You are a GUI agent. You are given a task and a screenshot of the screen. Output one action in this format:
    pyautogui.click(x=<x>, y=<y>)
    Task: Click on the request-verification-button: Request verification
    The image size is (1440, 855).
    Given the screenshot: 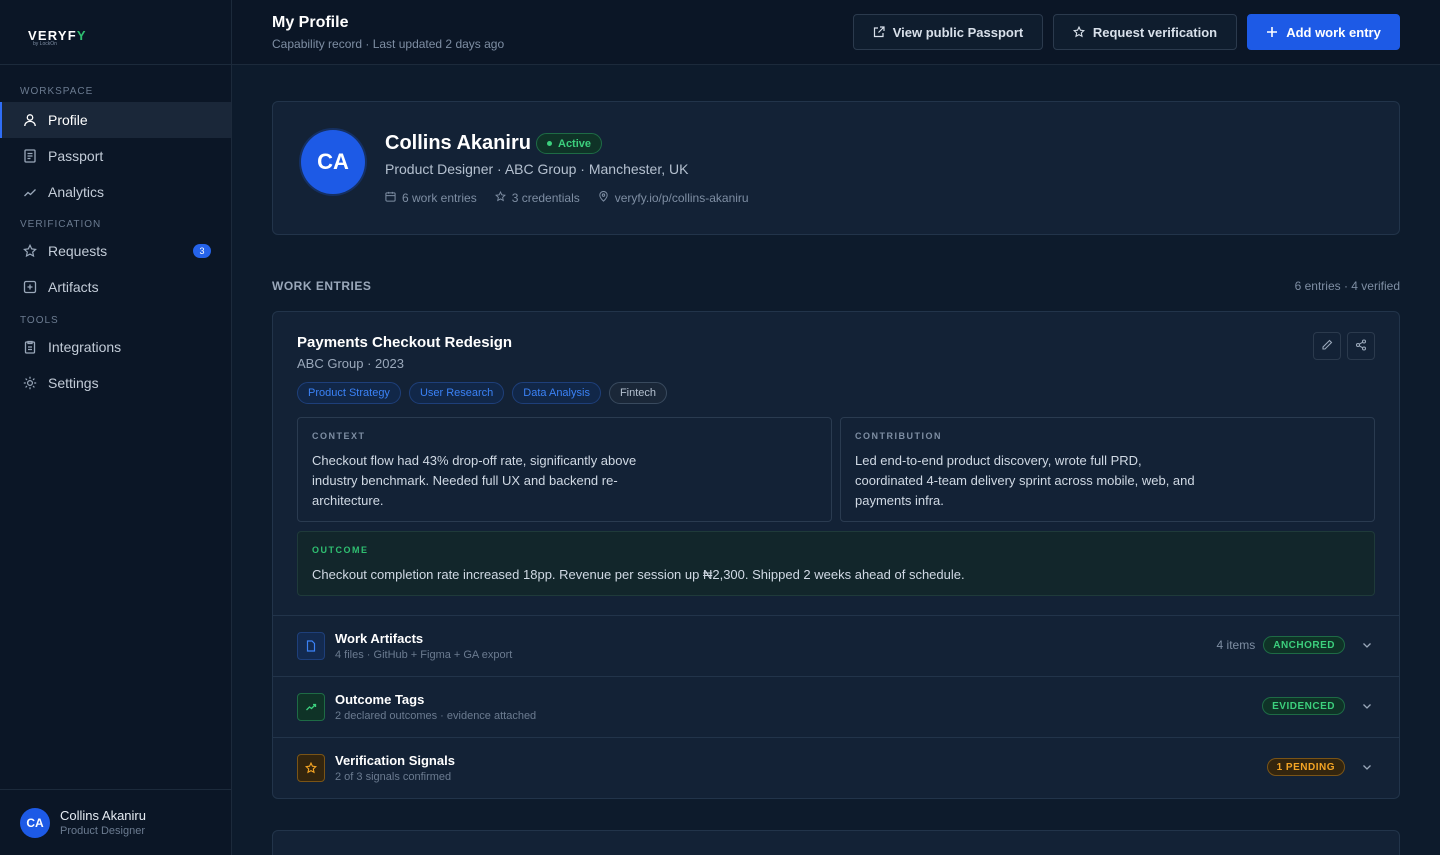 What is the action you would take?
    pyautogui.click(x=1145, y=32)
    